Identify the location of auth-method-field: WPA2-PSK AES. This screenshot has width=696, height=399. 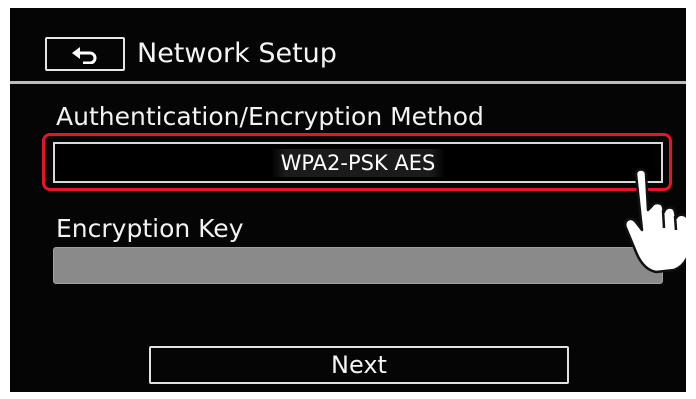
(358, 162).